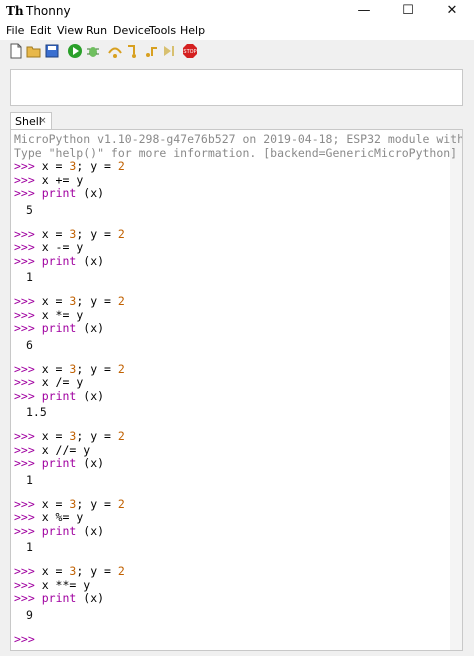 The image size is (474, 656). I want to click on shell-output-line: 5, so click(29, 209).